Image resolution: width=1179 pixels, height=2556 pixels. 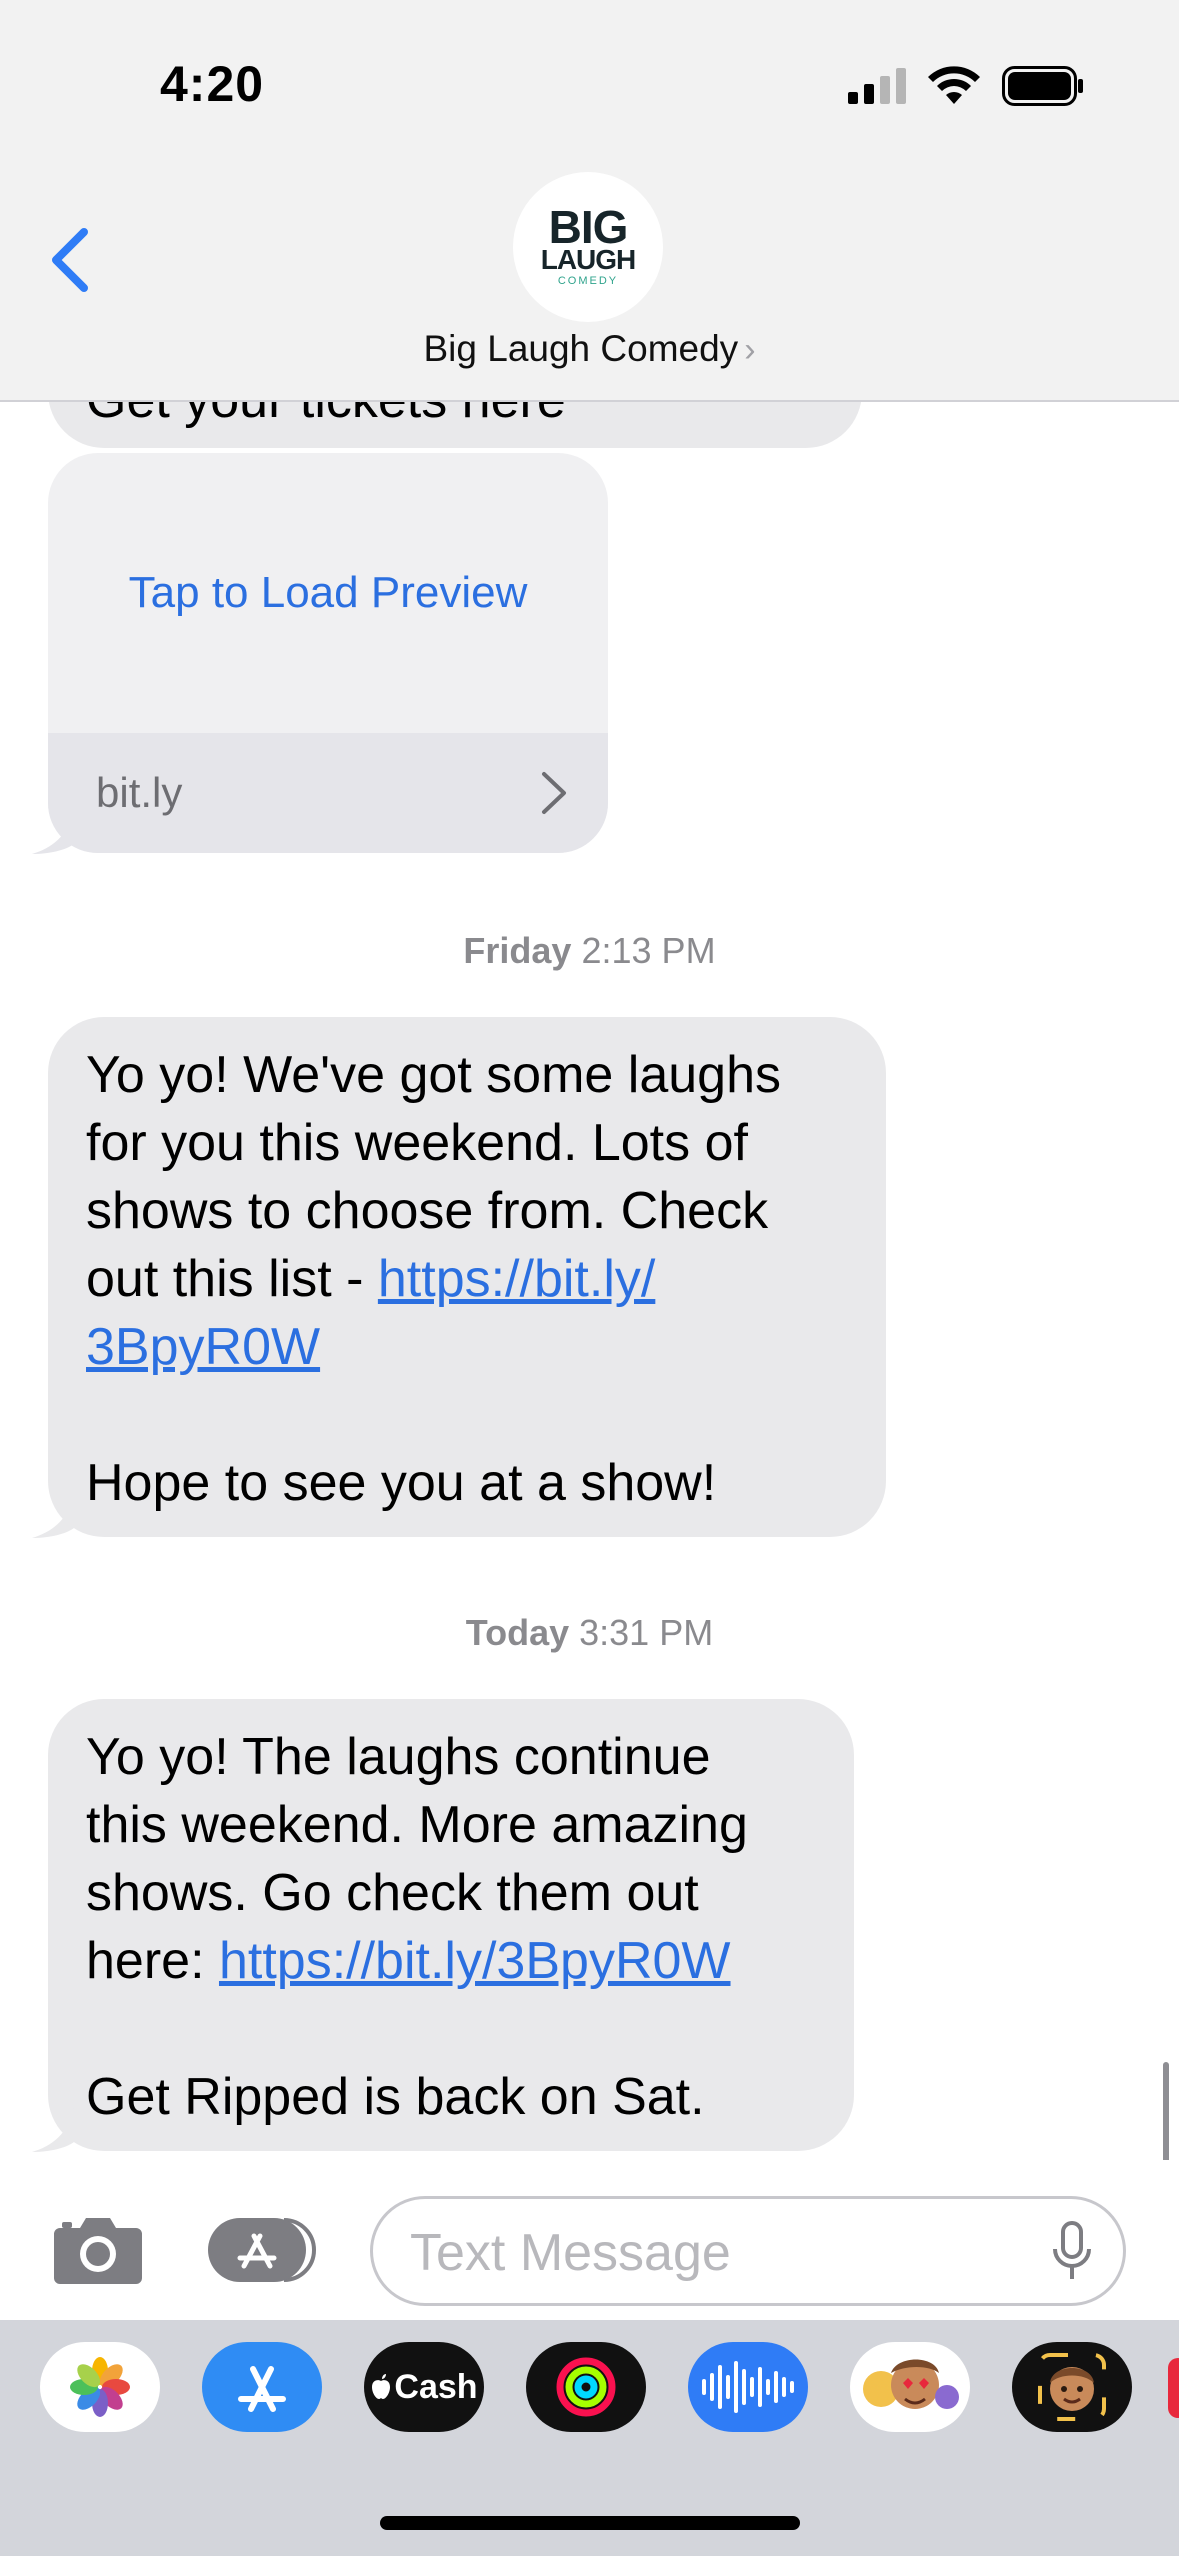 What do you see at coordinates (517, 950) in the screenshot?
I see `timestamp-day: Friday` at bounding box center [517, 950].